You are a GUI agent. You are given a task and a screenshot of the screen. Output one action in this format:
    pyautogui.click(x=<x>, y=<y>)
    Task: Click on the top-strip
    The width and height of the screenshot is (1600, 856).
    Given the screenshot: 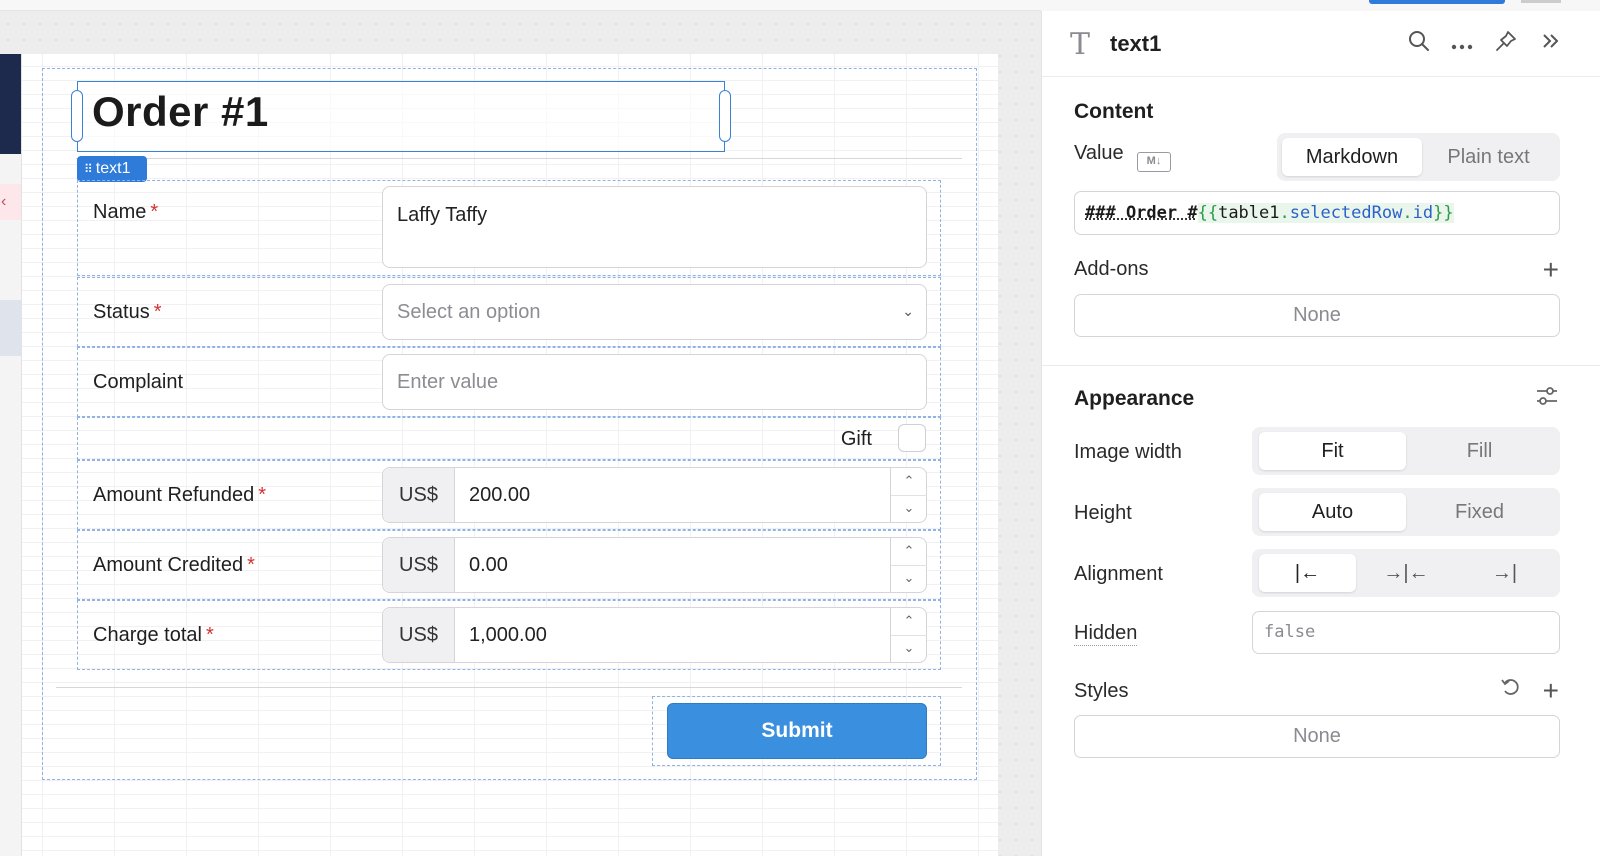 What is the action you would take?
    pyautogui.click(x=520, y=5)
    